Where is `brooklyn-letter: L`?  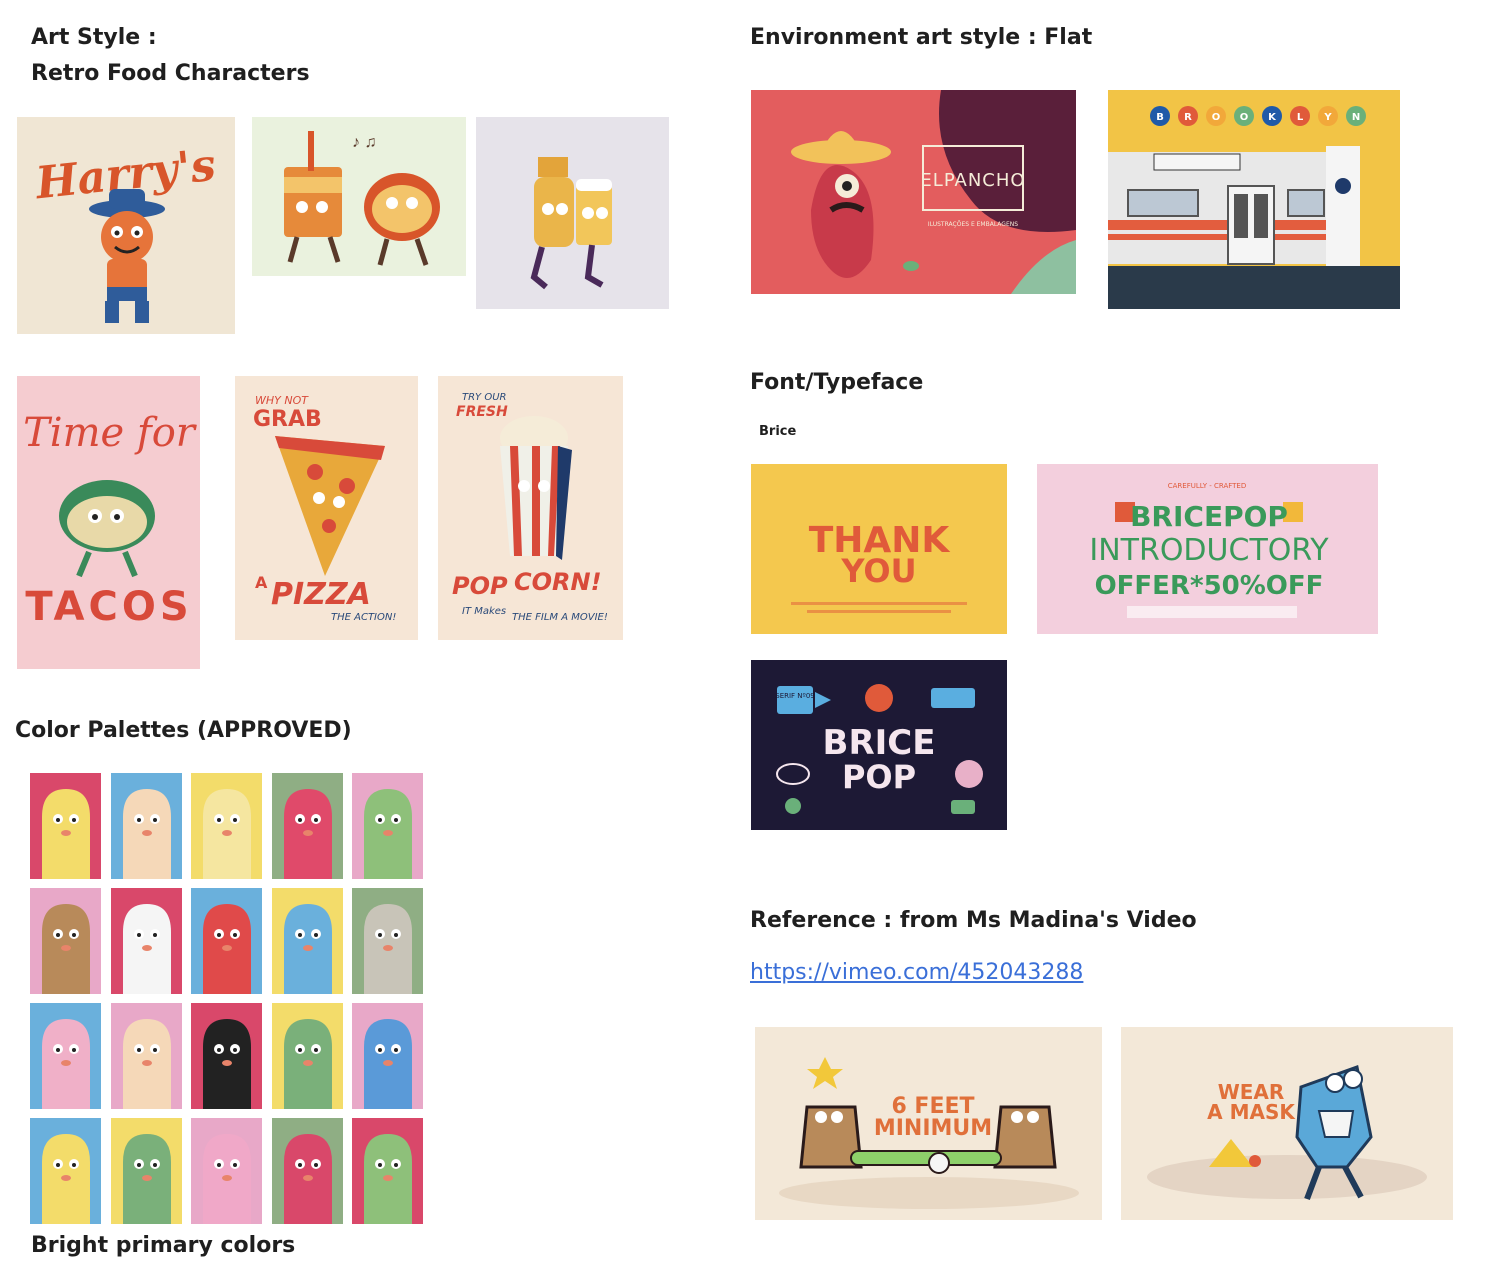 brooklyn-letter: L is located at coordinates (1300, 117).